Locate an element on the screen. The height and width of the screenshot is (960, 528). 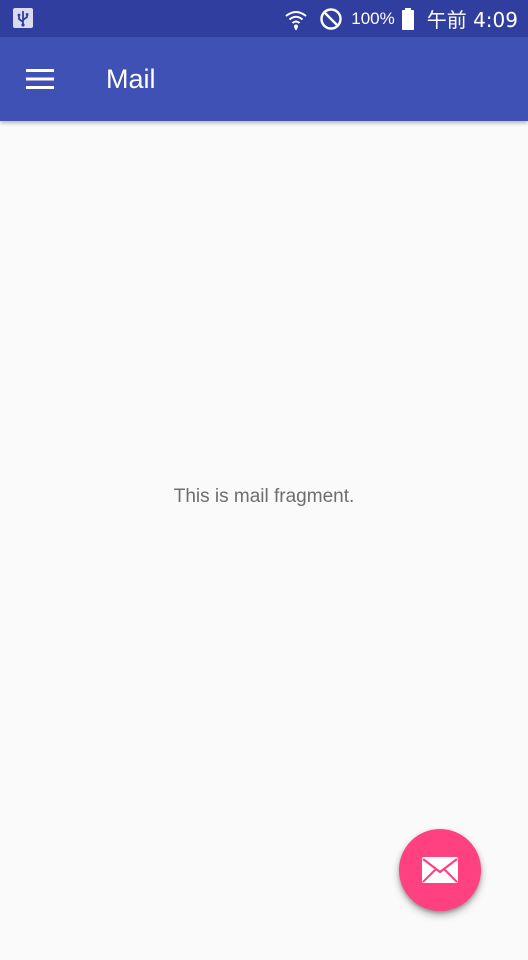
wifi-icon is located at coordinates (296, 20).